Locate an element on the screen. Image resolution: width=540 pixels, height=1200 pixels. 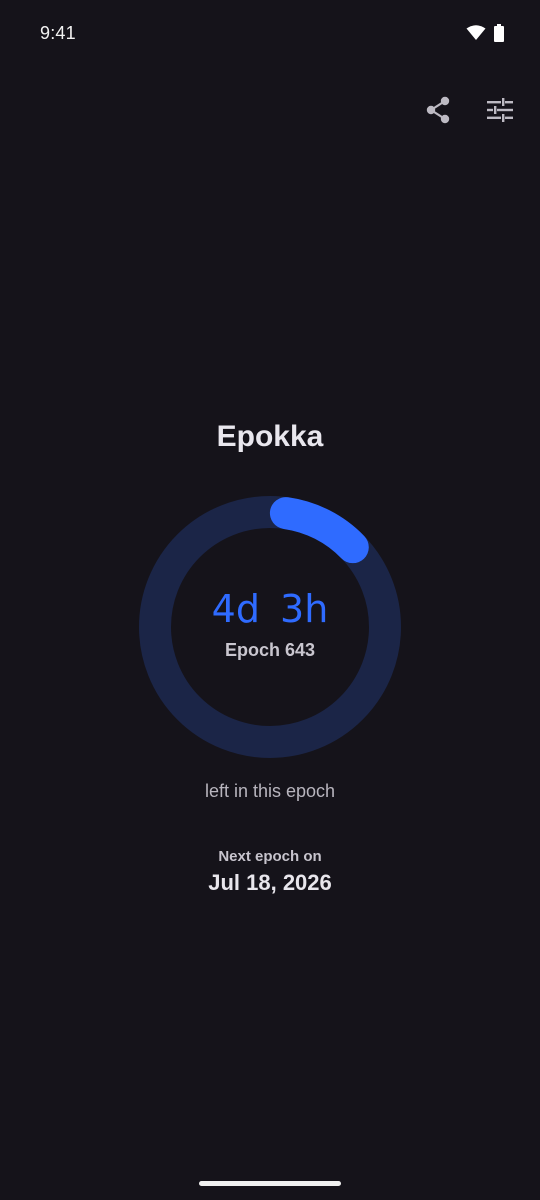
epoch-number: Epoch 643 is located at coordinates (270, 650).